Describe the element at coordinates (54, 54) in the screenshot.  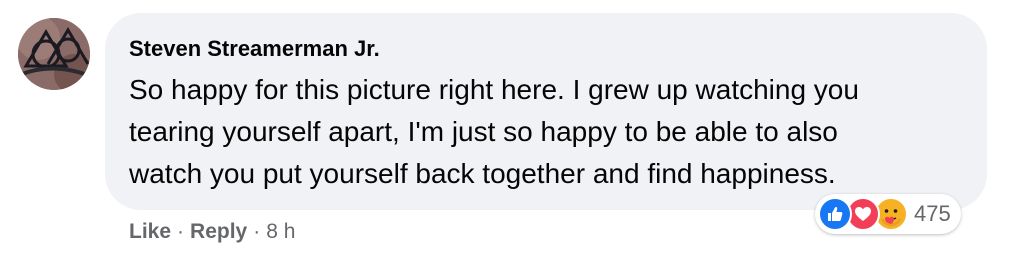
I see `avatar` at that location.